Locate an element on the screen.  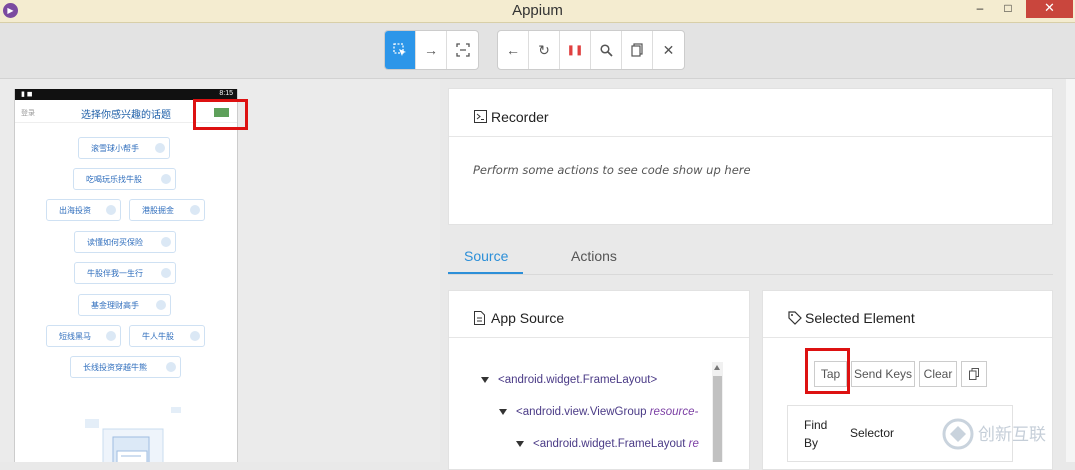
tap-by-coordinates-button is located at coordinates (462, 50).